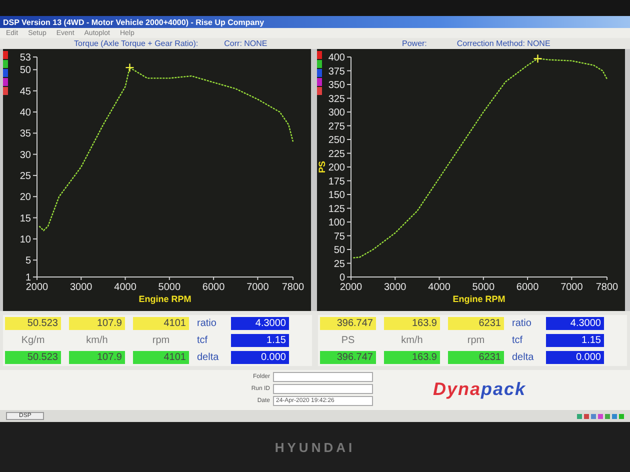  Describe the element at coordinates (336, 223) in the screenshot. I see `axis-tick-label: 100` at that location.